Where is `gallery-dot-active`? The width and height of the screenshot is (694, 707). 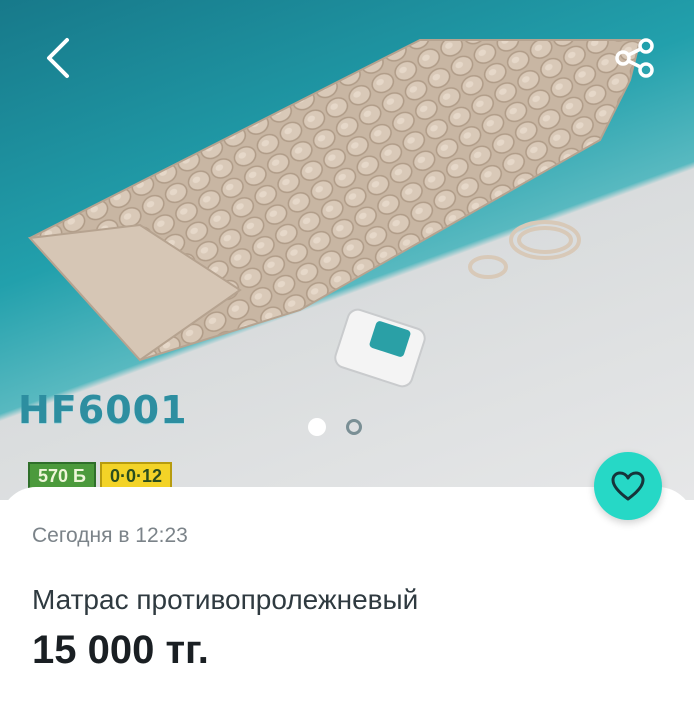
gallery-dot-active is located at coordinates (317, 427).